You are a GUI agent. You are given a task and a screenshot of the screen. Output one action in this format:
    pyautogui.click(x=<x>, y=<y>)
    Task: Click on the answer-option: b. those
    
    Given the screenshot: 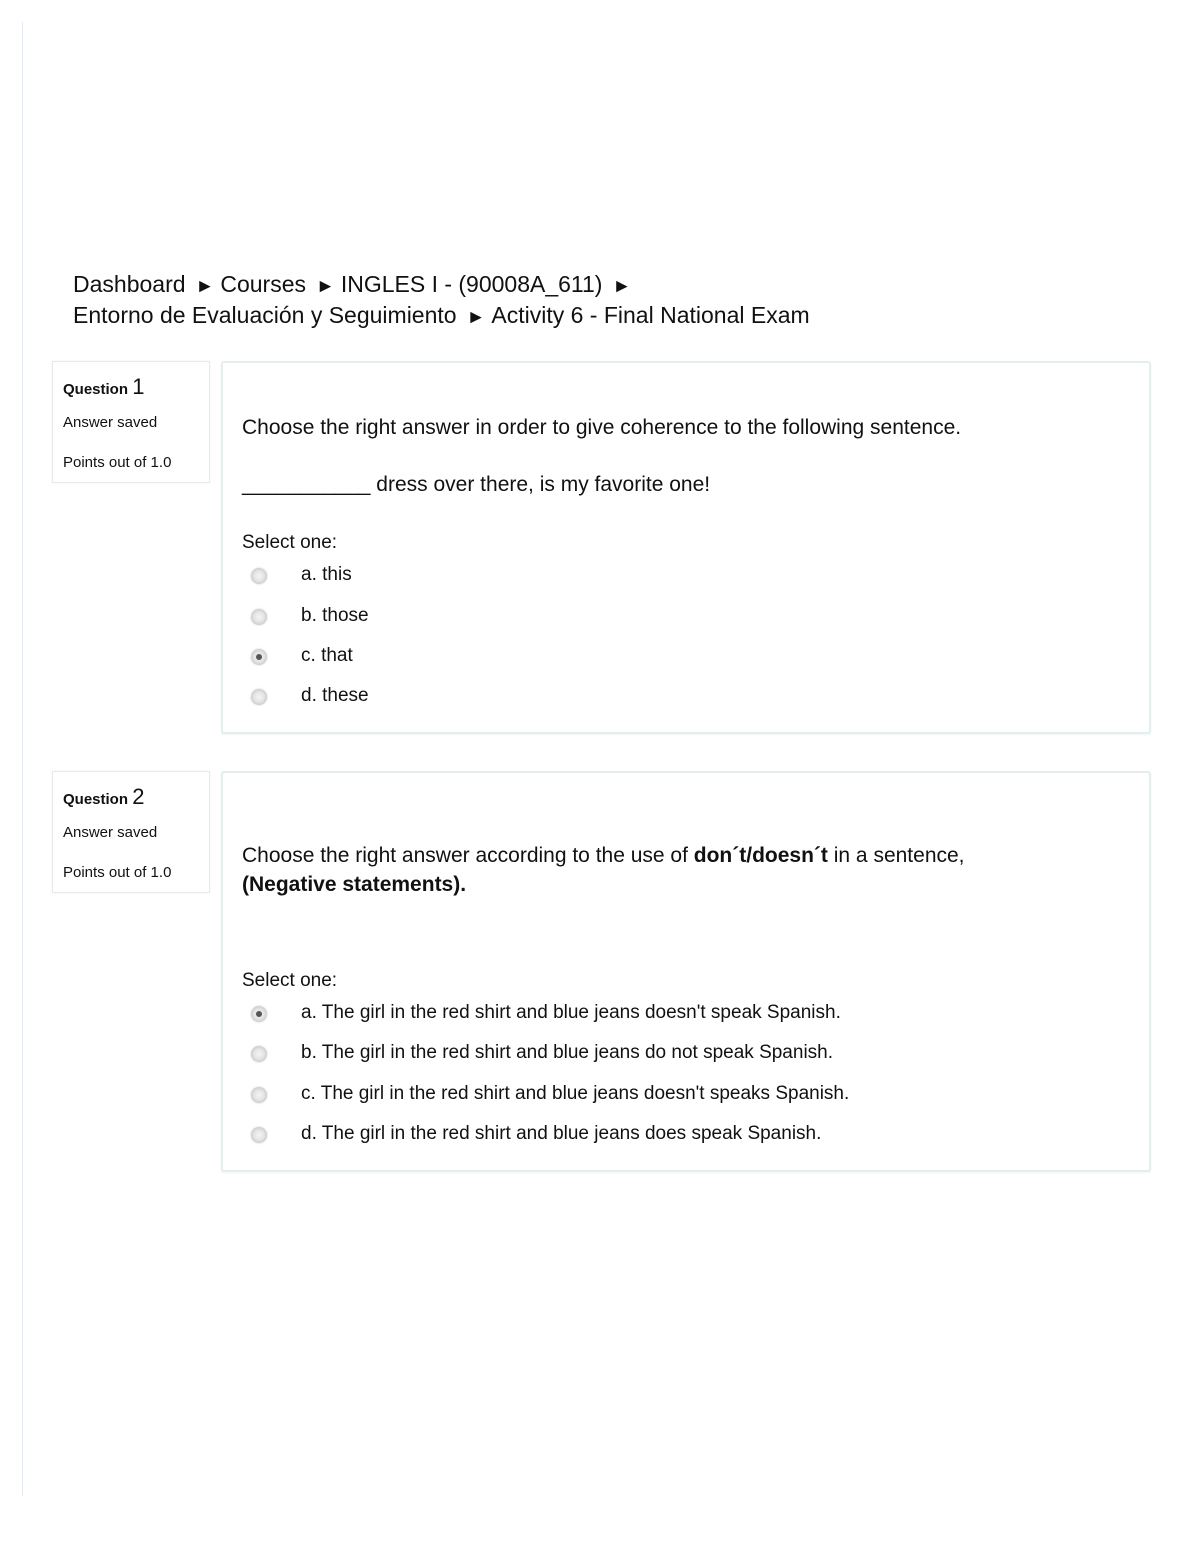 What is the action you would take?
    pyautogui.click(x=689, y=619)
    